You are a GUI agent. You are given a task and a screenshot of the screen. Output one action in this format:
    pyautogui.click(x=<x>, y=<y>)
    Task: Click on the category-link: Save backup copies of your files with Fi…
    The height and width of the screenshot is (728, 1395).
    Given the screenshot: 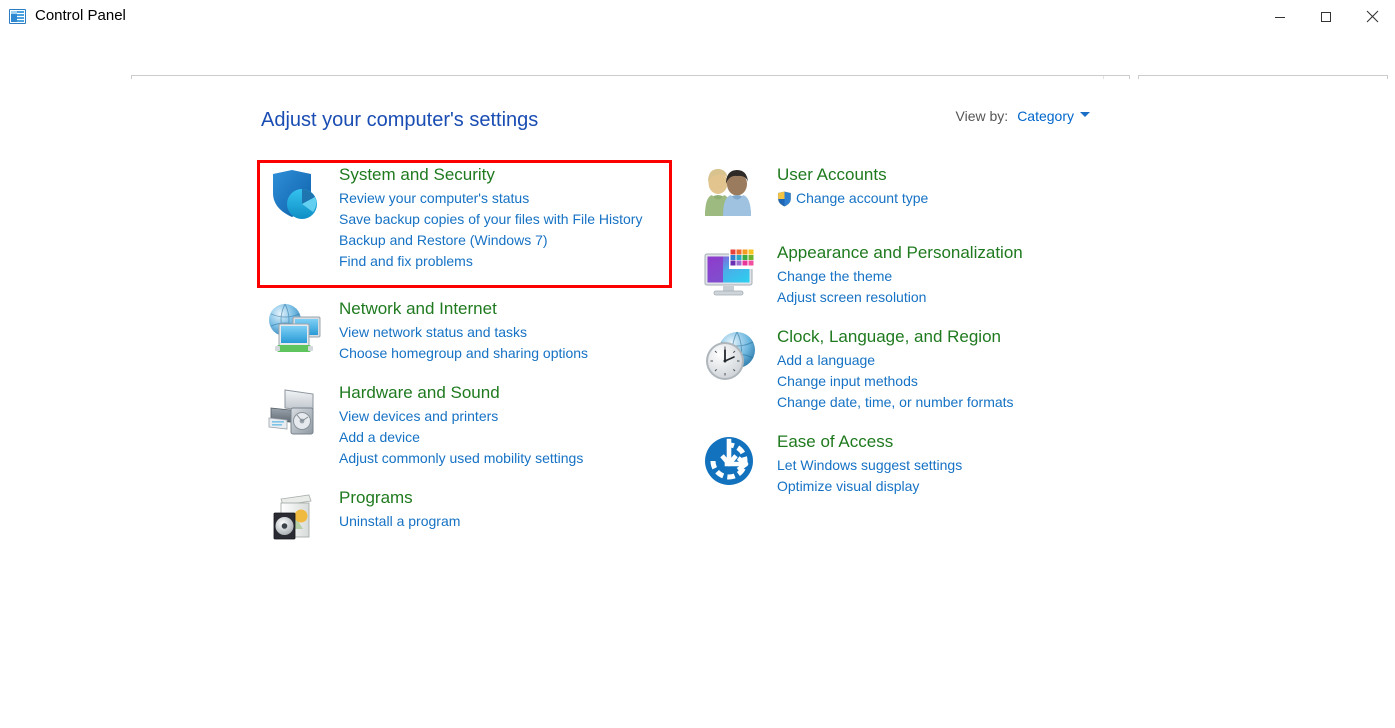 What is the action you would take?
    pyautogui.click(x=510, y=219)
    